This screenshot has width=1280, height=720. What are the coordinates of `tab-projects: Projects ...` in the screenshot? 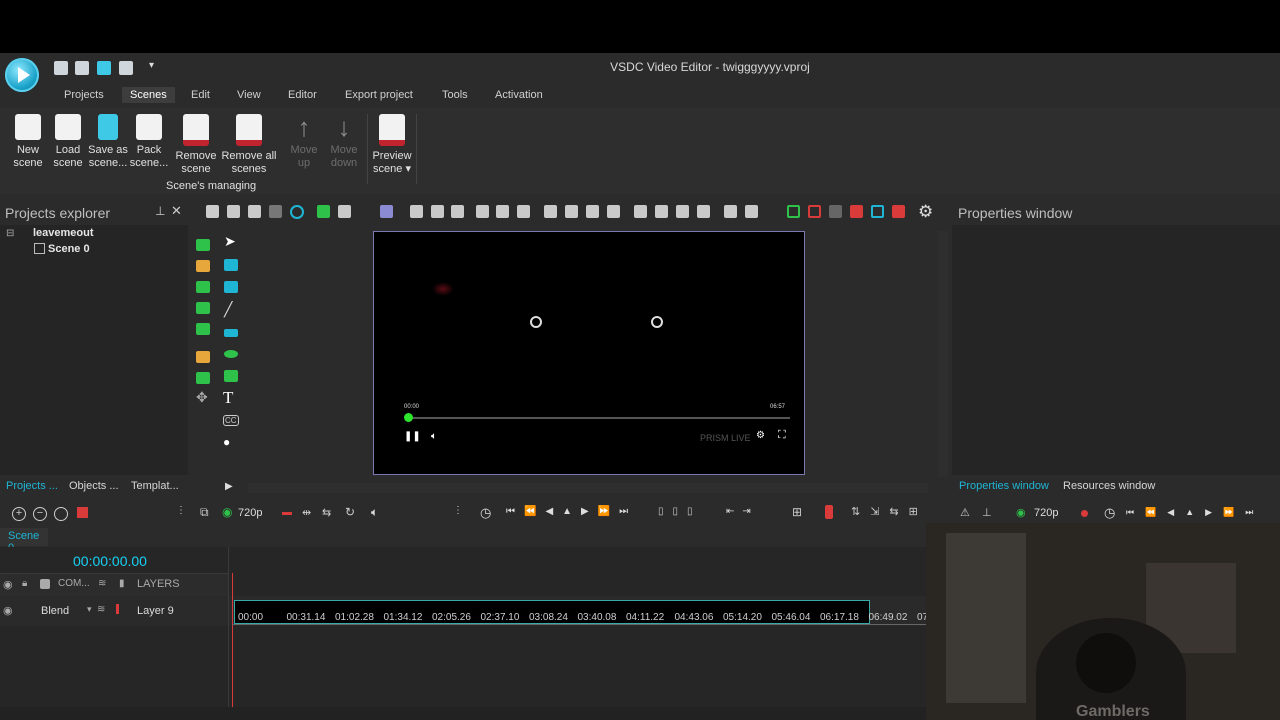 It's located at (32, 486).